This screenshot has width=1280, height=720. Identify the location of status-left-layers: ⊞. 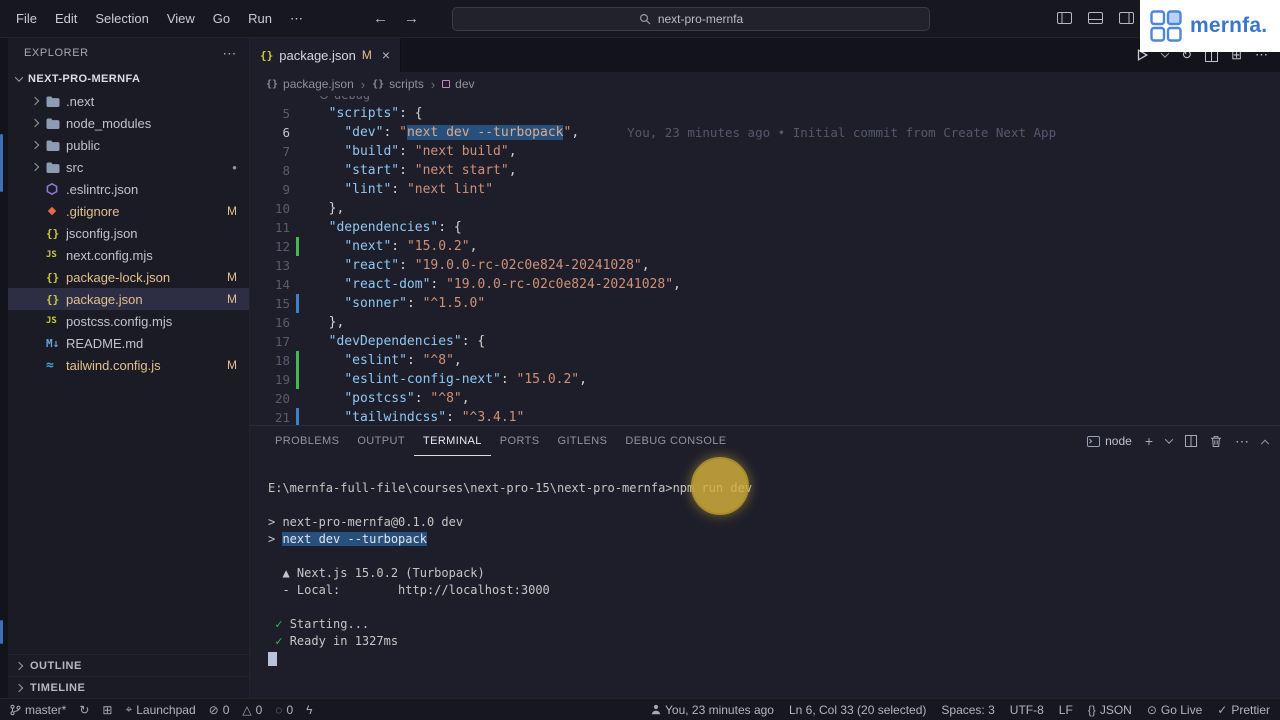
(107, 710).